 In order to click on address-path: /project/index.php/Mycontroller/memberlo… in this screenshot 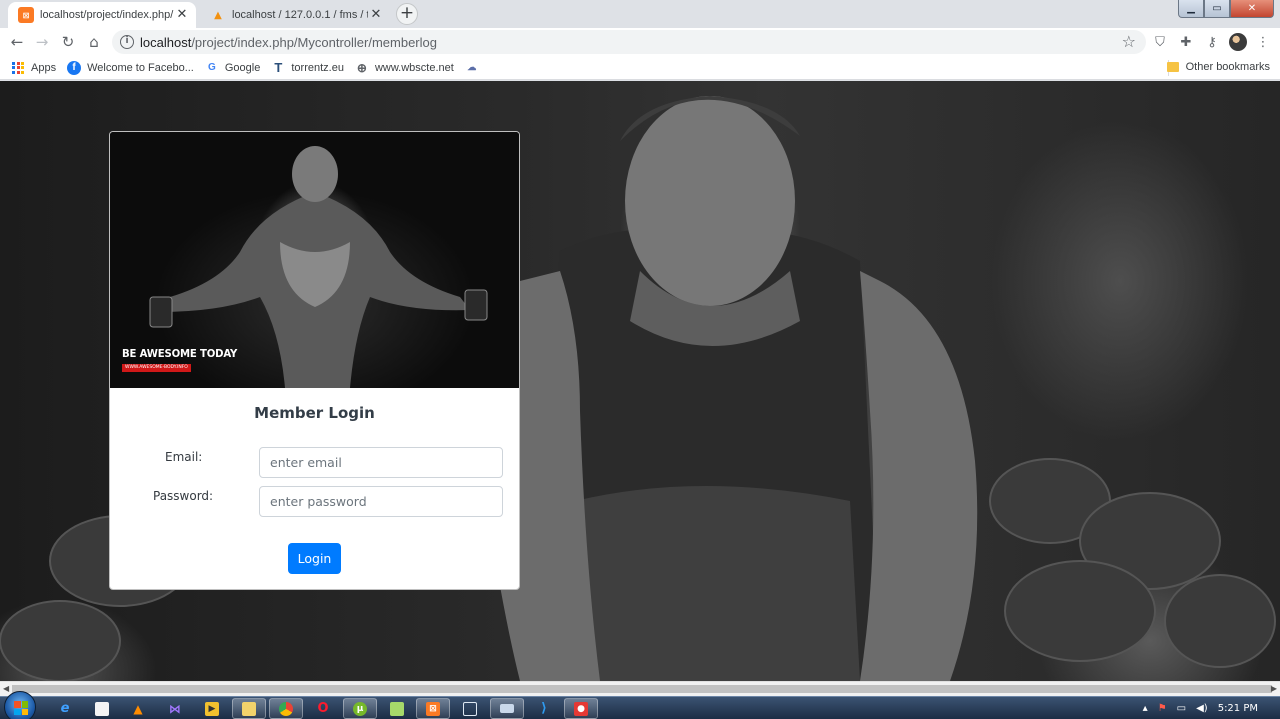, I will do `click(314, 42)`.